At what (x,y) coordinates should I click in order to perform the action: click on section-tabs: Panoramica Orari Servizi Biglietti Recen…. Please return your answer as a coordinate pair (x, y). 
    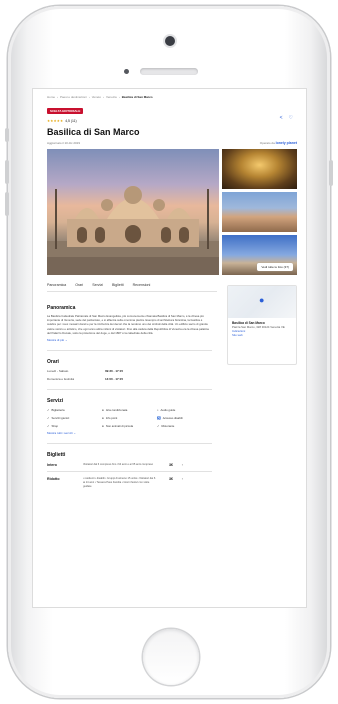
    Looking at the image, I should click on (132, 287).